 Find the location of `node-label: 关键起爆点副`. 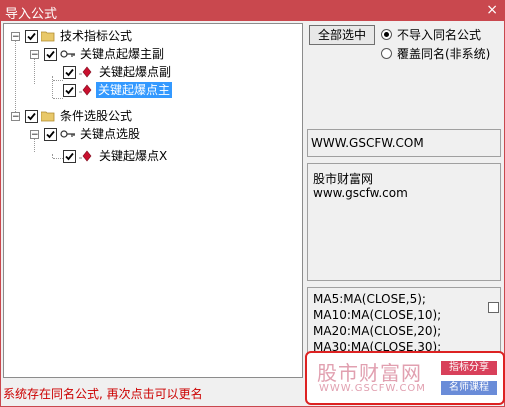

node-label: 关键起爆点副 is located at coordinates (135, 72).